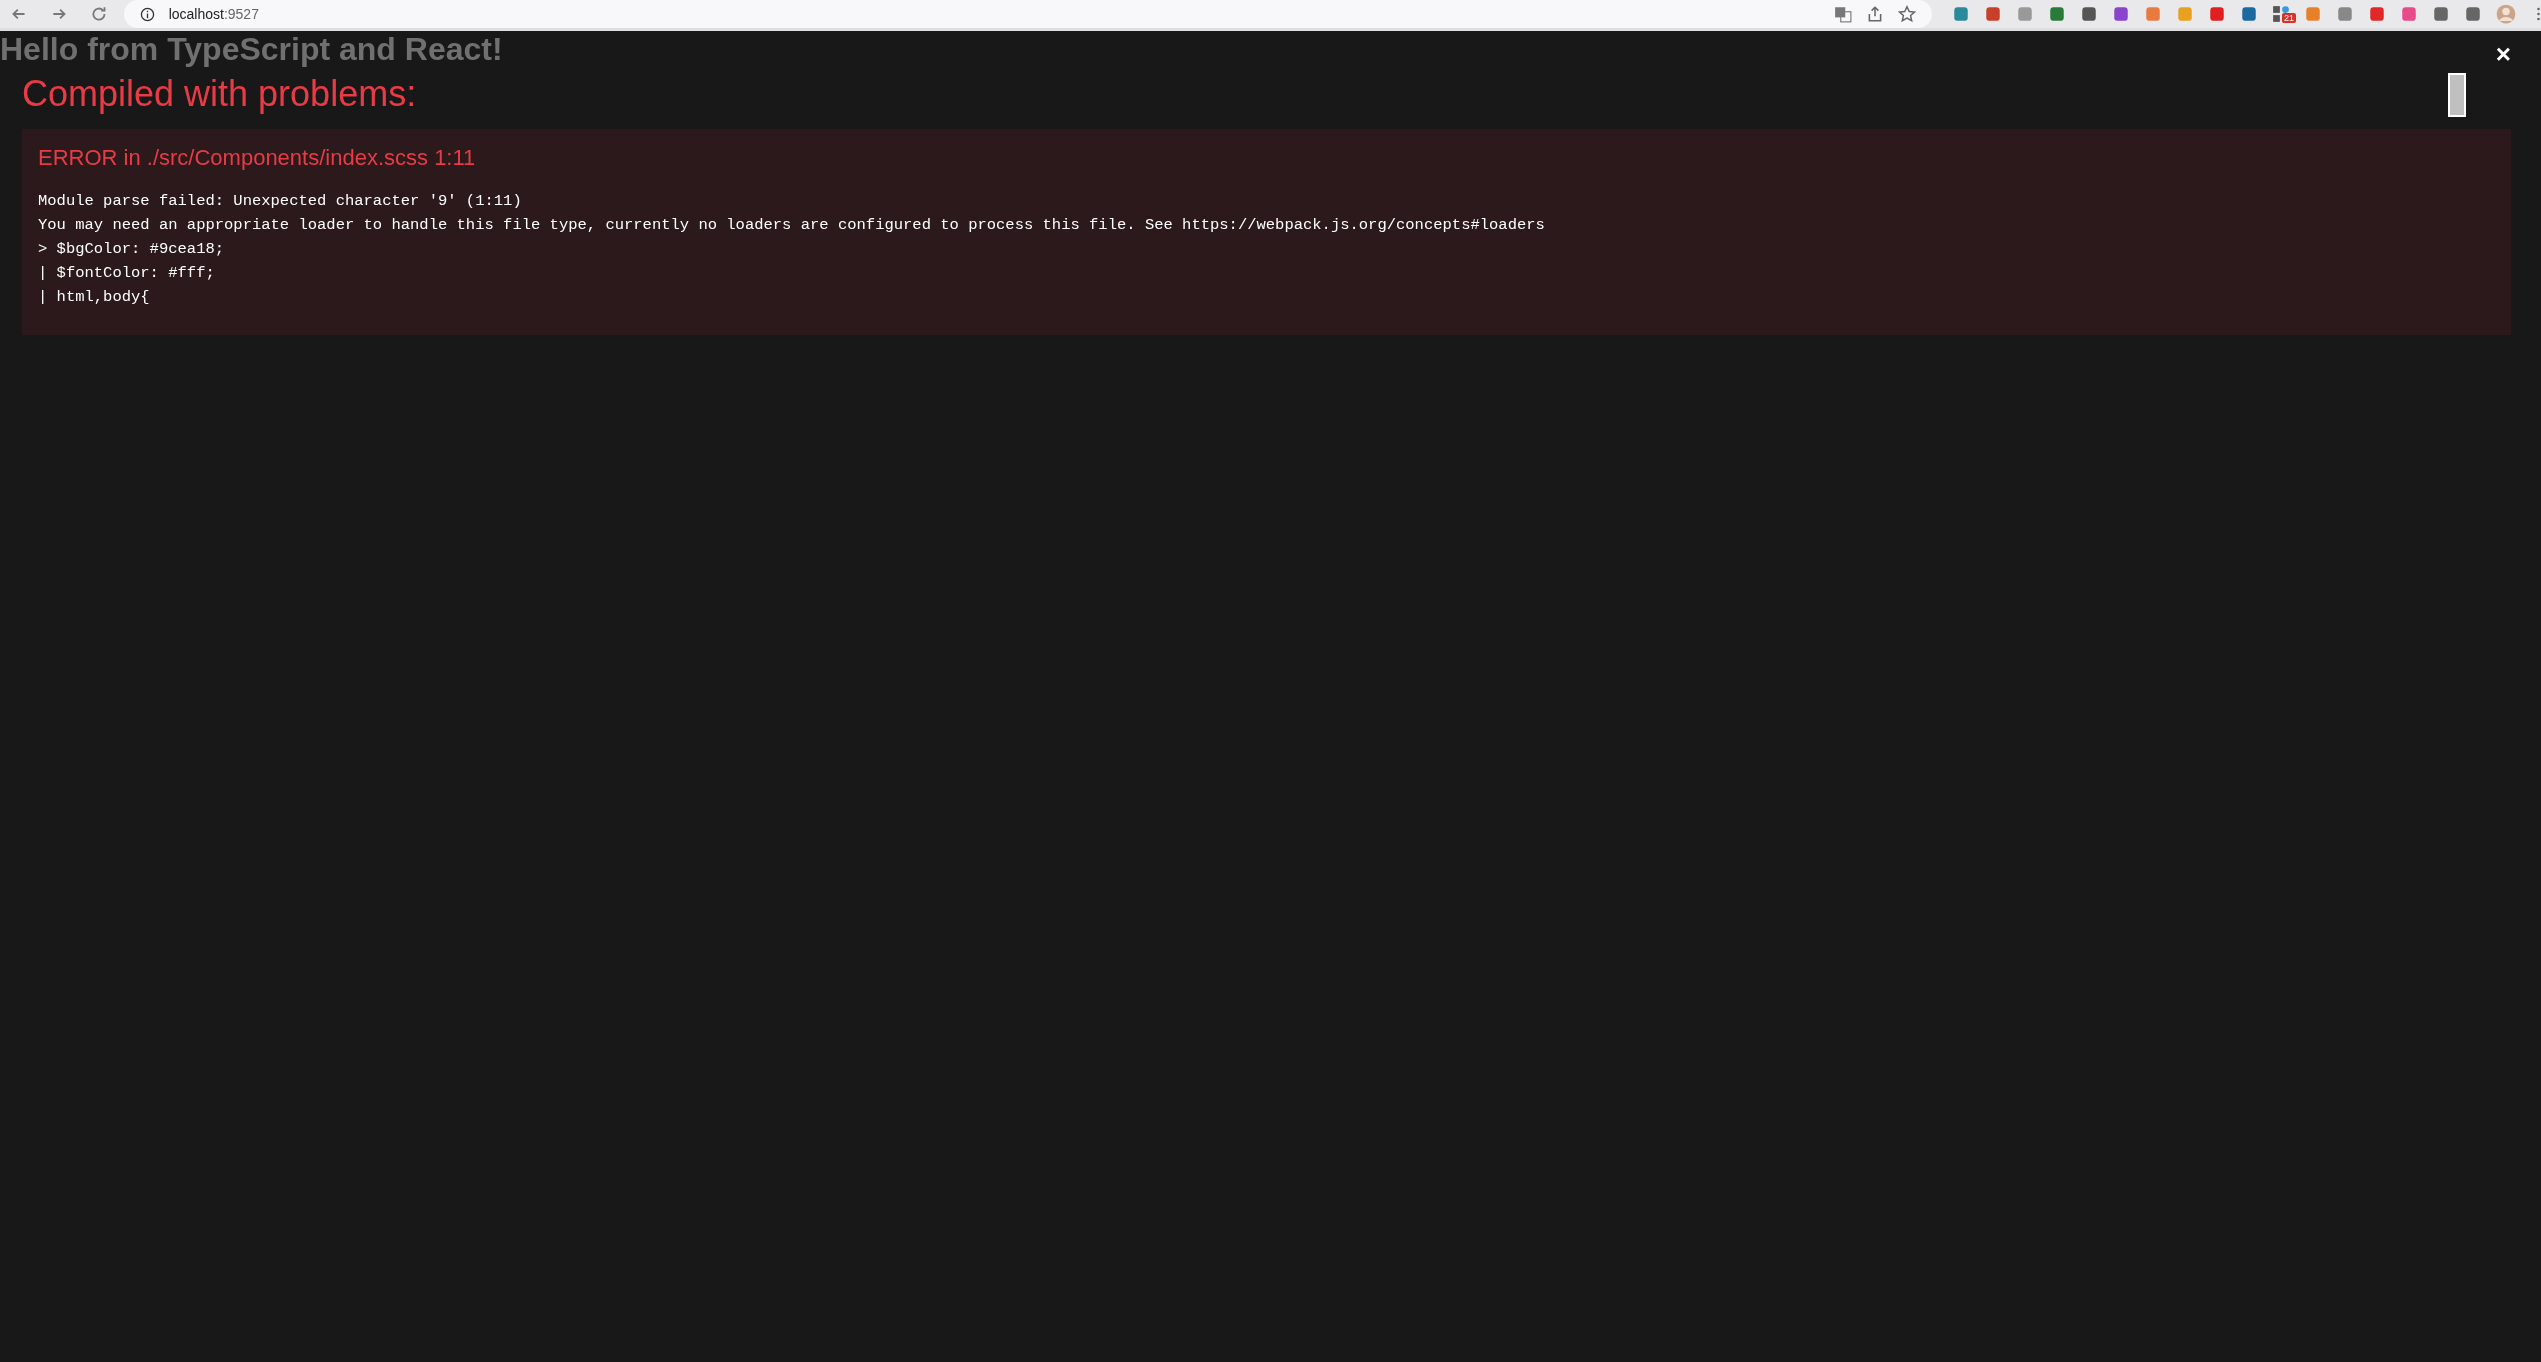  Describe the element at coordinates (1027, 14) in the screenshot. I see `address-bar: localhost:9527` at that location.